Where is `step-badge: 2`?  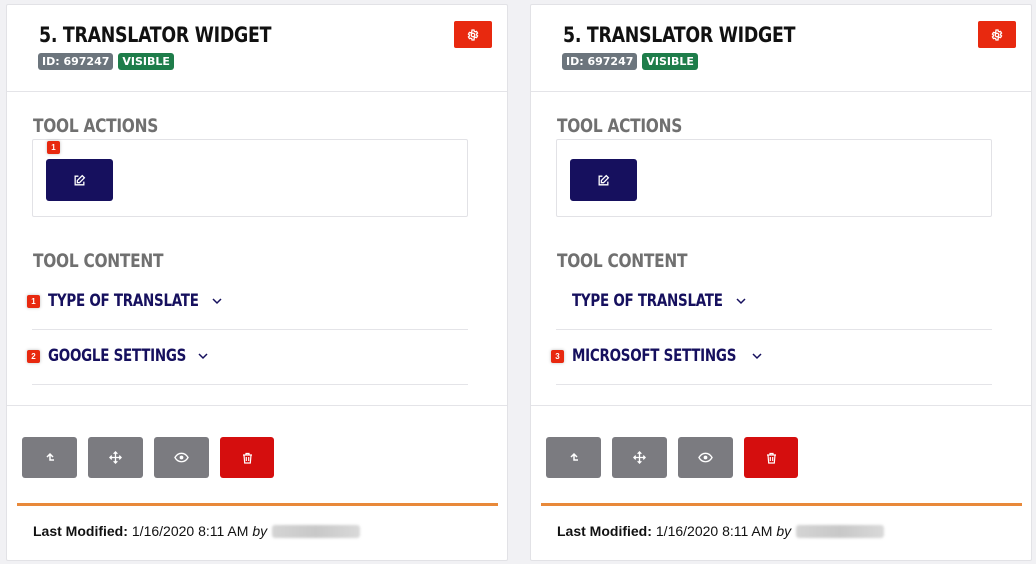
step-badge: 2 is located at coordinates (33, 356).